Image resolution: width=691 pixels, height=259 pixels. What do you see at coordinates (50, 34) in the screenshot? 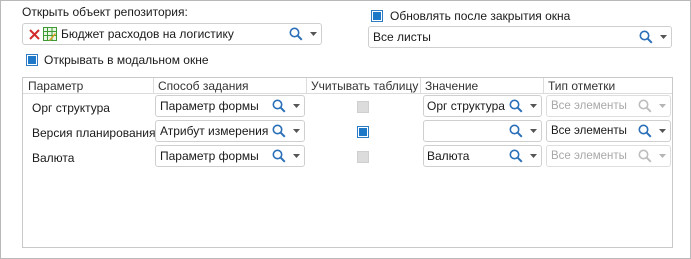
I see `spreadsheet-icon` at bounding box center [50, 34].